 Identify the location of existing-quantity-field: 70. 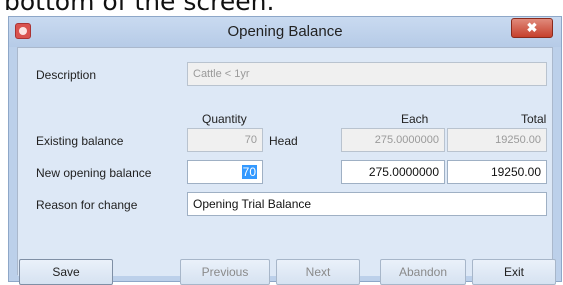
(225, 140).